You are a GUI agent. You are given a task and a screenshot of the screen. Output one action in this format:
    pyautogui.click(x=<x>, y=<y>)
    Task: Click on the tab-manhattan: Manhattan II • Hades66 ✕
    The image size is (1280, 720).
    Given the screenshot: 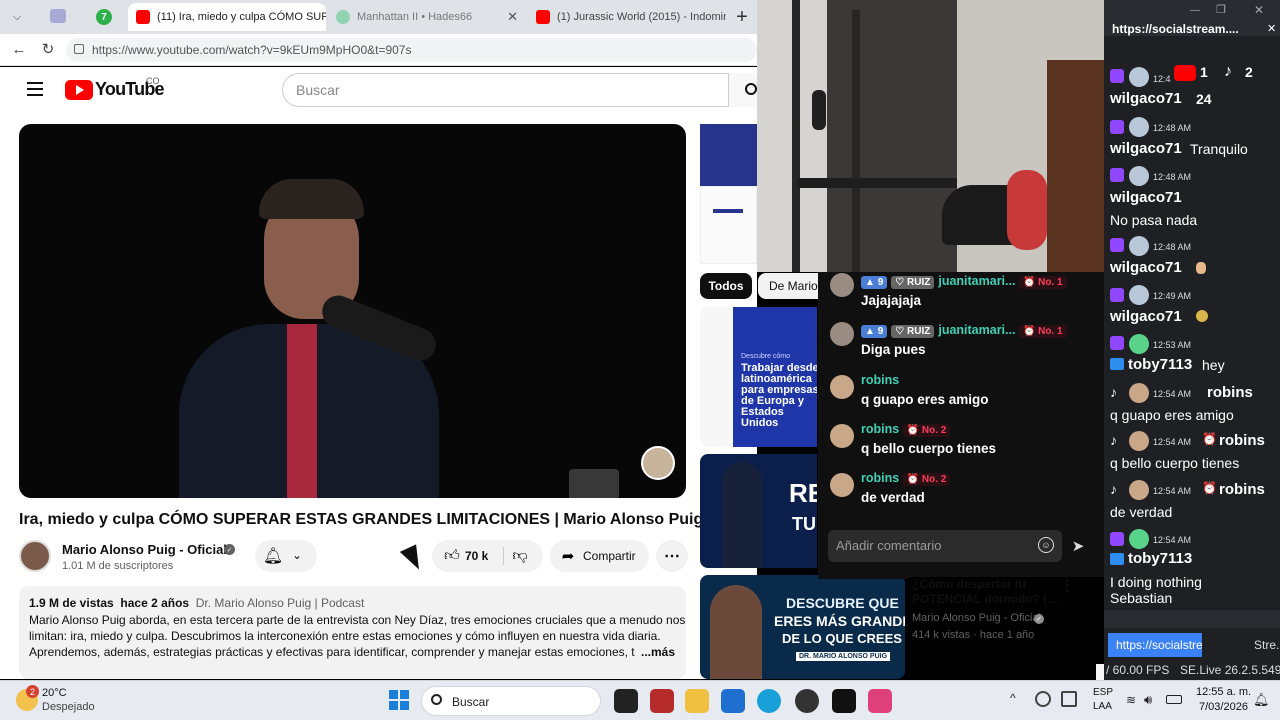 What is the action you would take?
    pyautogui.click(x=427, y=17)
    